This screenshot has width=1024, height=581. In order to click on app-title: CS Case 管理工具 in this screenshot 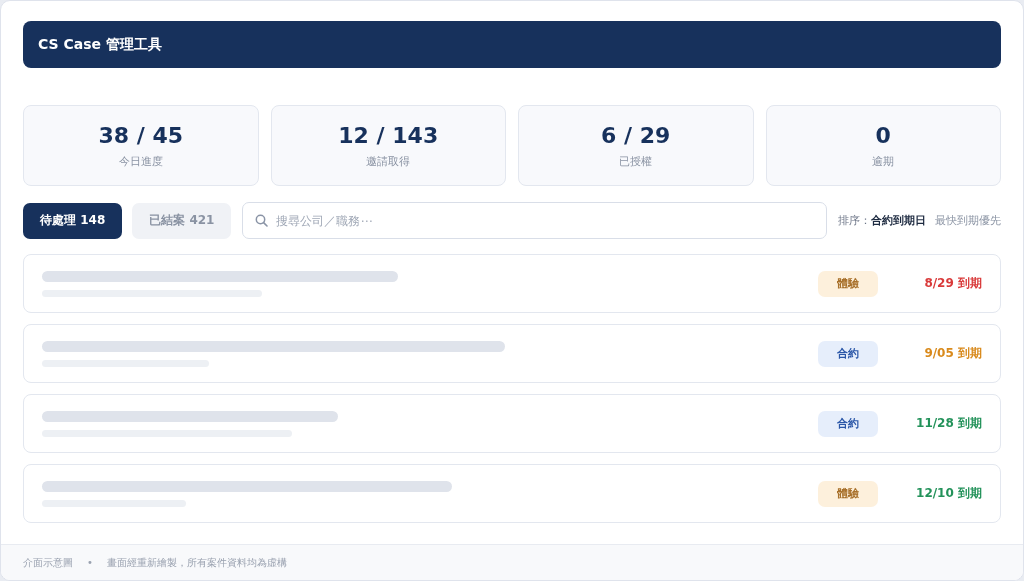, I will do `click(100, 44)`.